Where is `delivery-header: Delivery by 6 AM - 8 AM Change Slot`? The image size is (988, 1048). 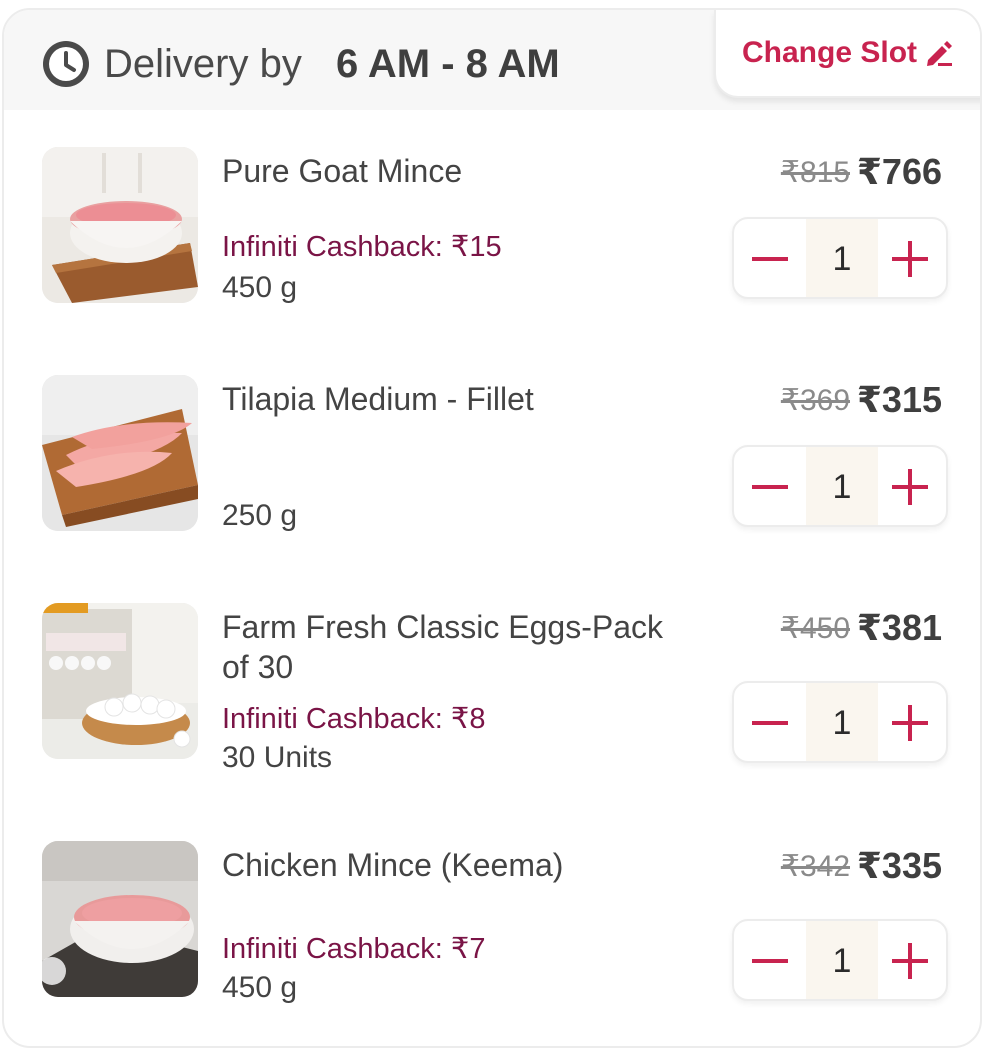 delivery-header: Delivery by 6 AM - 8 AM Change Slot is located at coordinates (492, 60).